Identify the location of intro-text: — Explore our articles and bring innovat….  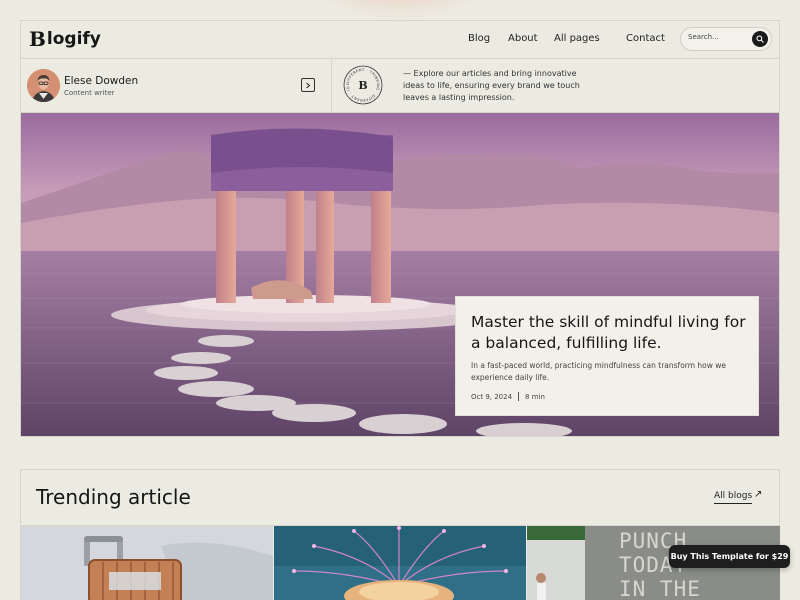
(491, 85).